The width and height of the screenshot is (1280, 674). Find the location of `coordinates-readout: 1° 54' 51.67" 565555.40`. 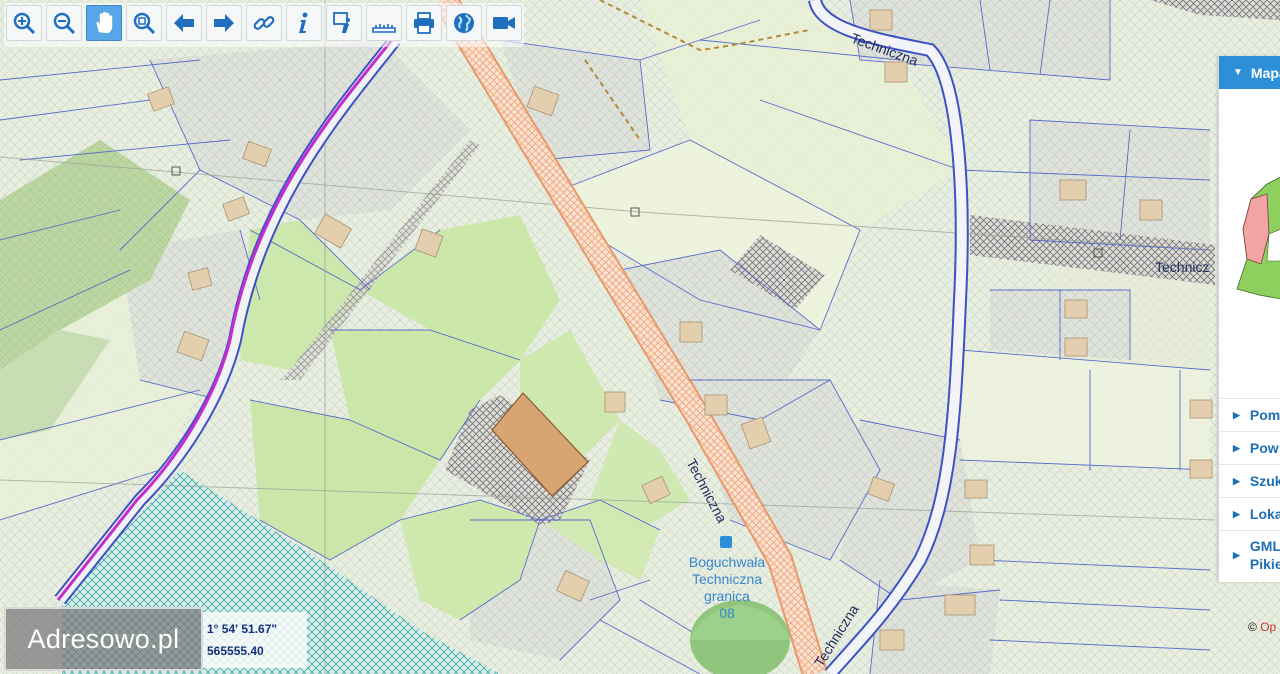

coordinates-readout: 1° 54' 51.67" 565555.40 is located at coordinates (255, 640).